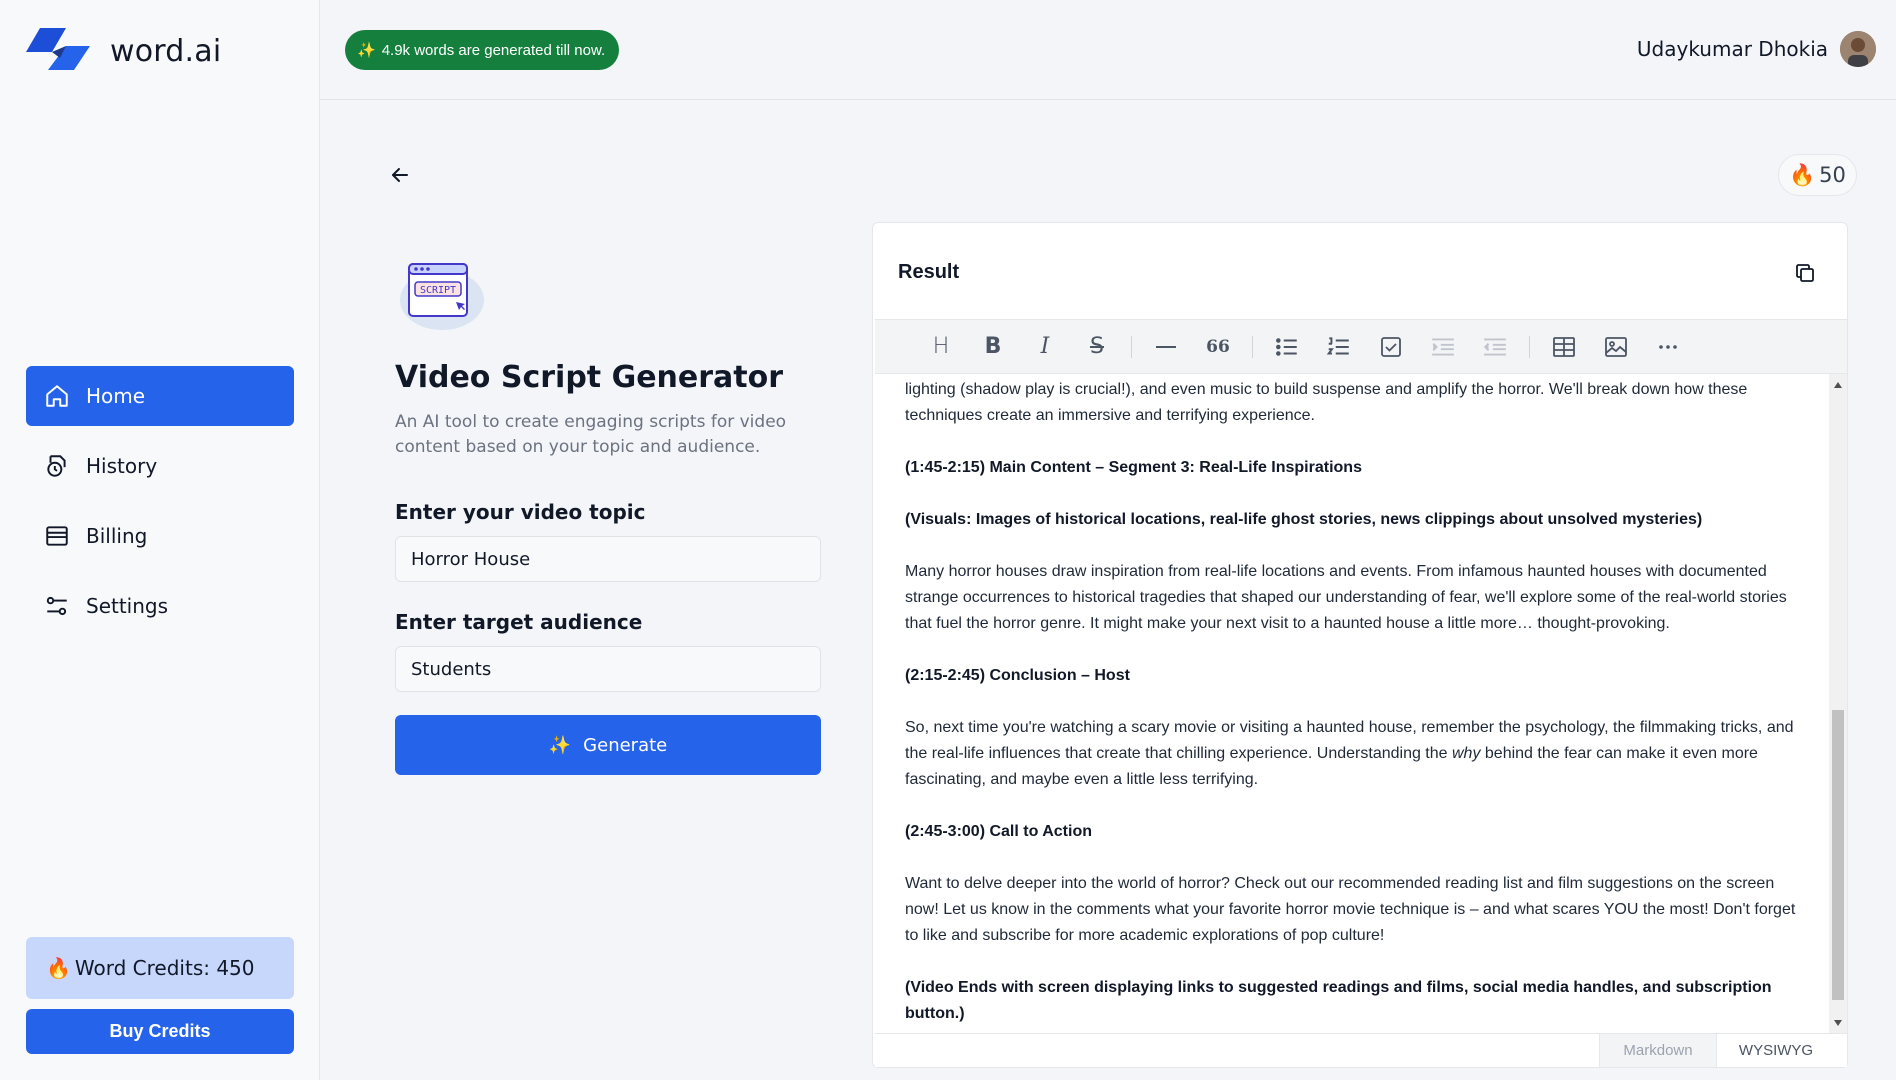 This screenshot has height=1080, width=1896. I want to click on word-credits-text: Word Credits: 450, so click(164, 968).